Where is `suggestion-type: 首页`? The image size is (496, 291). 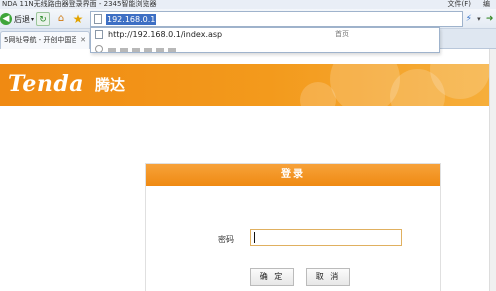
suggestion-type: 首页 is located at coordinates (342, 34).